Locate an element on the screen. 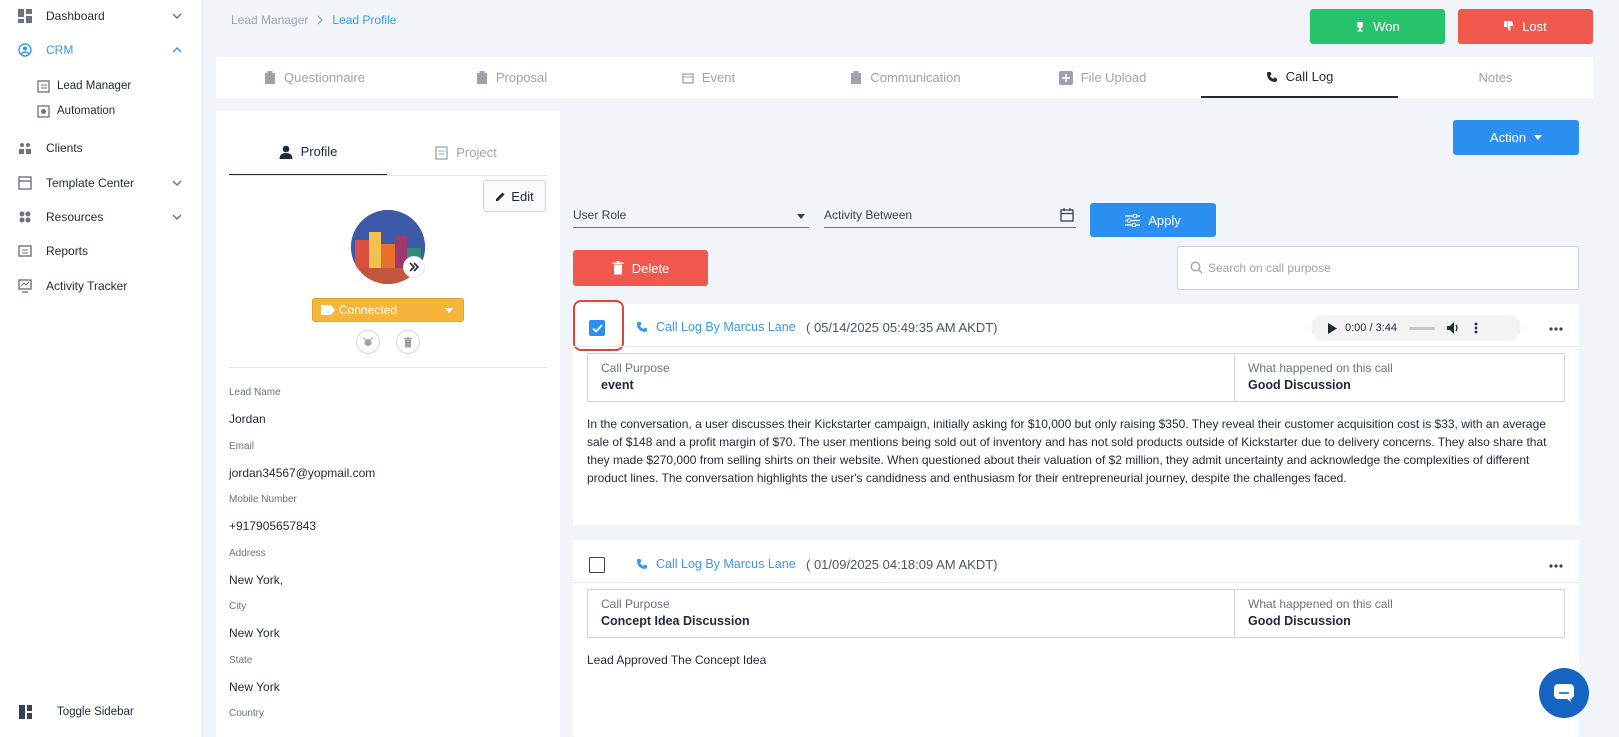  tab-file-upload: File Upload is located at coordinates (1102, 77).